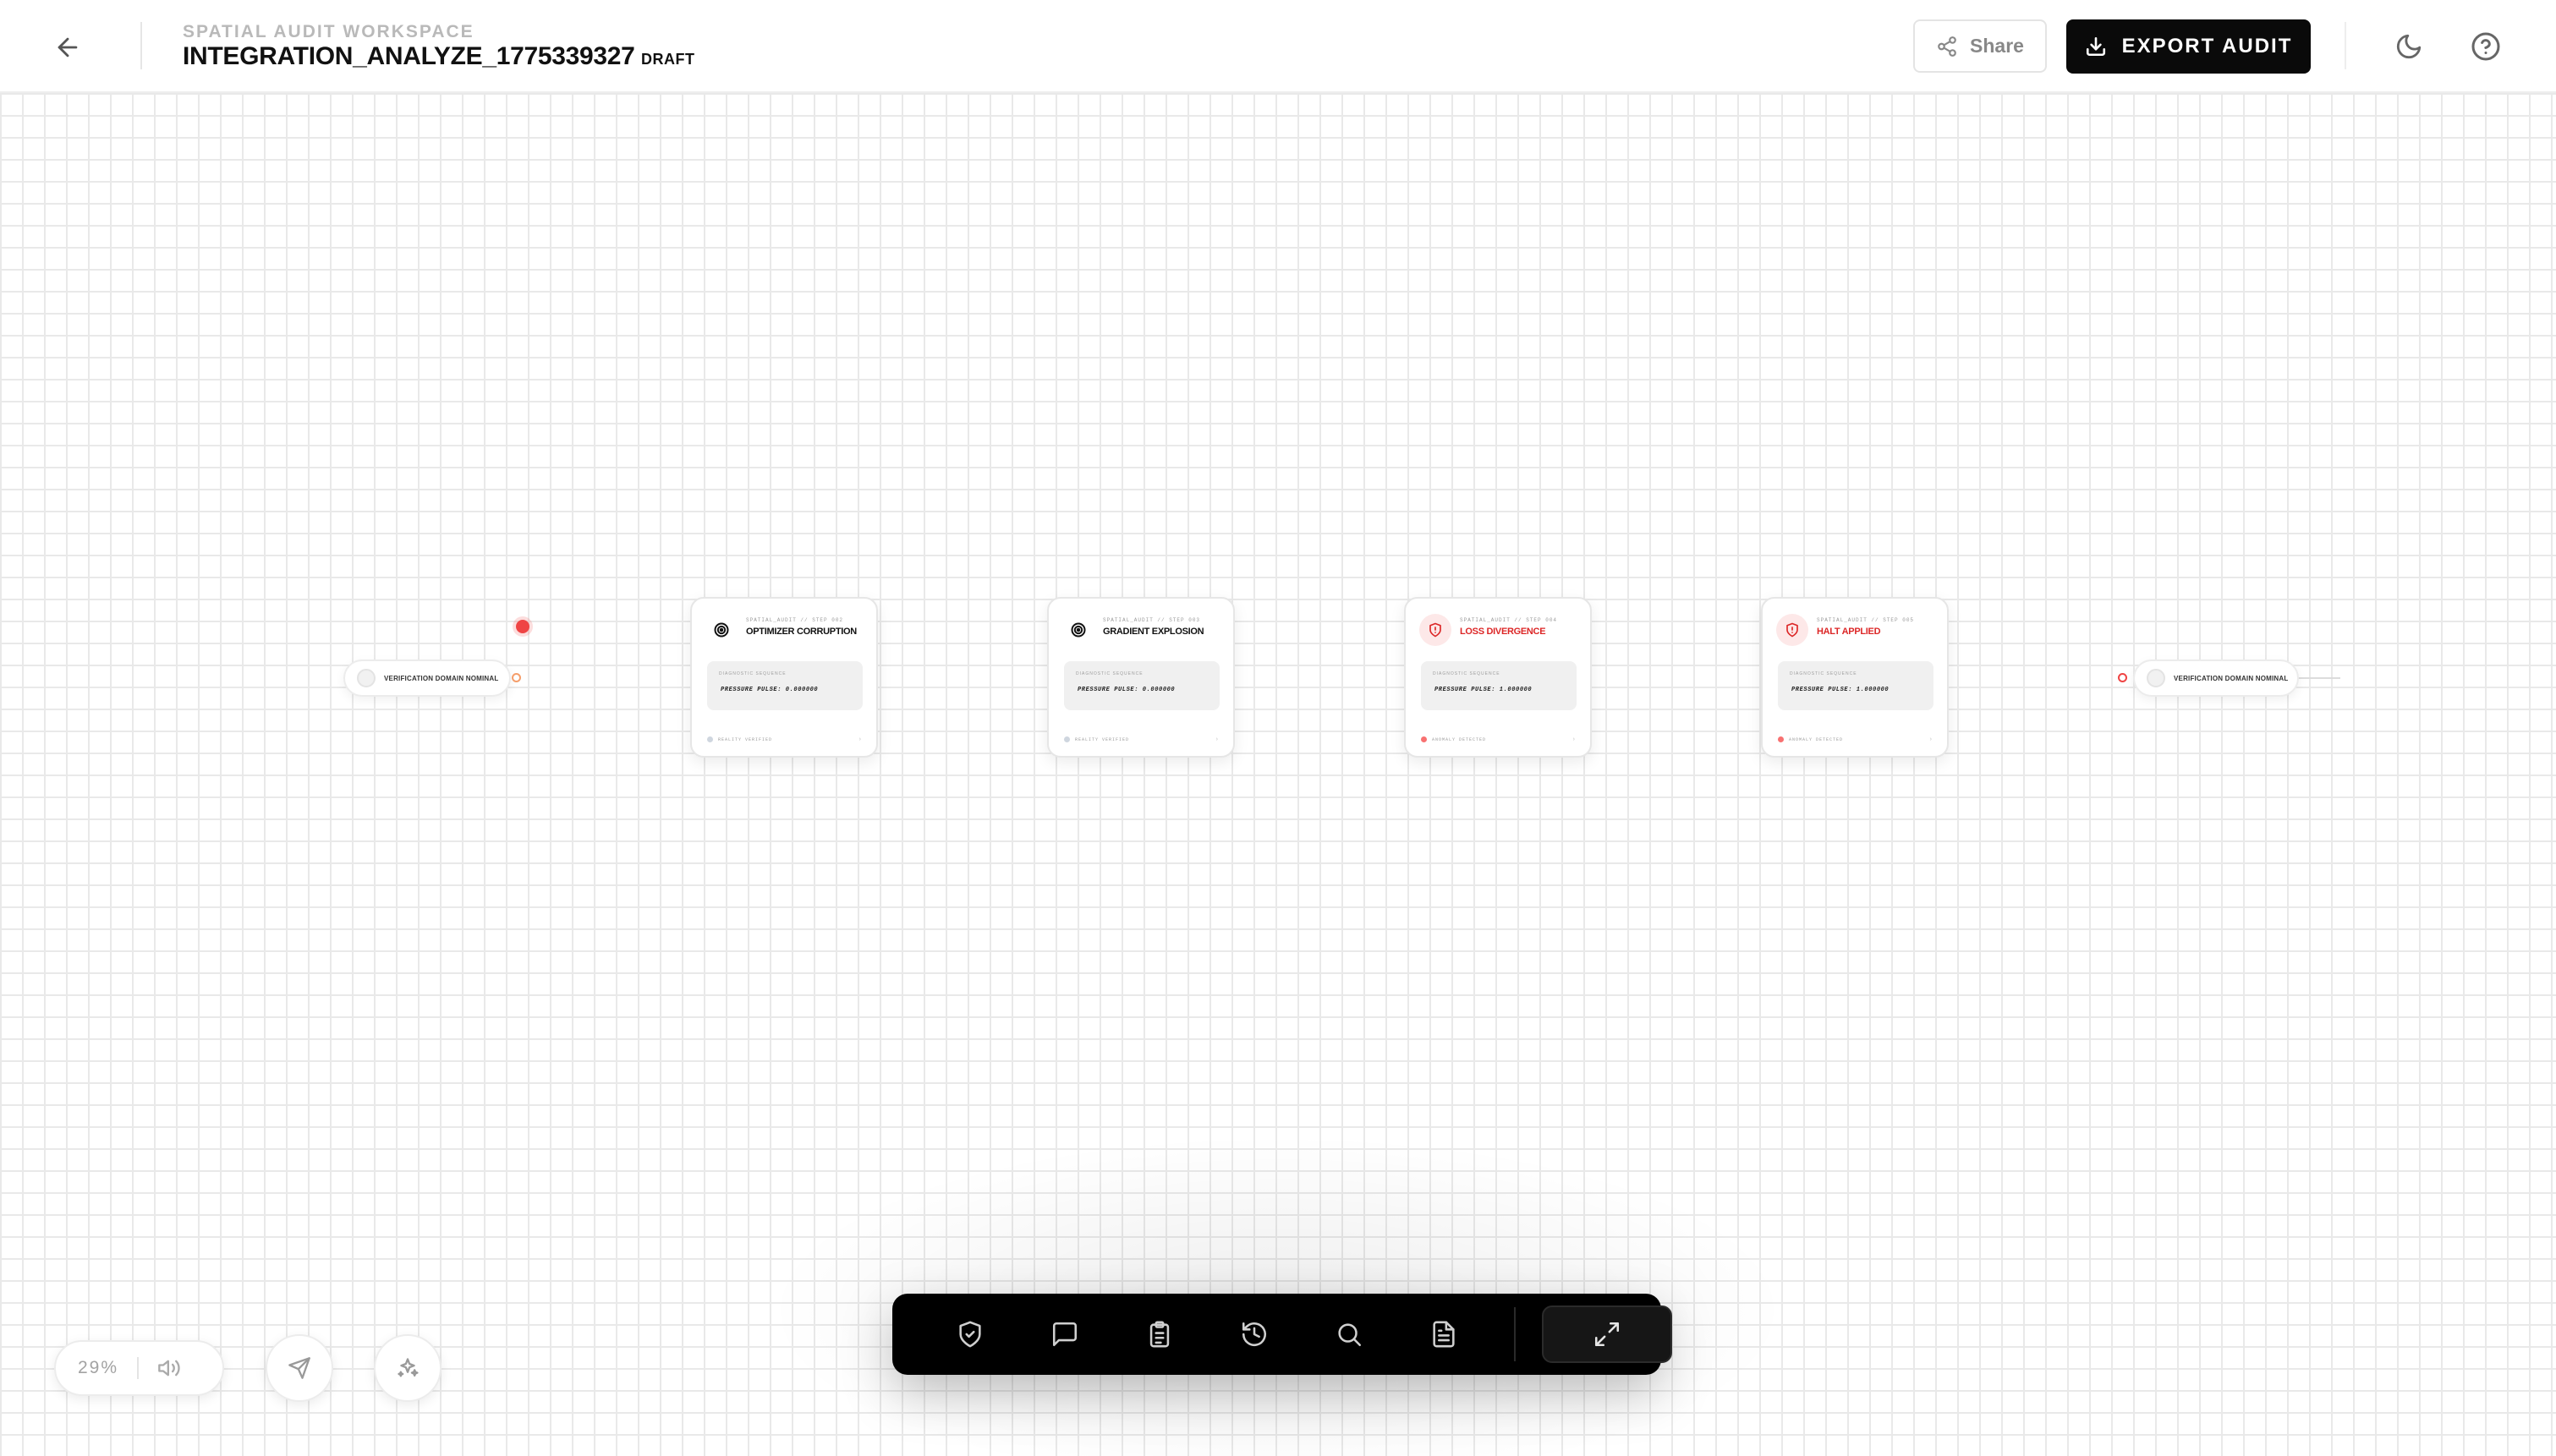 Image resolution: width=2556 pixels, height=1456 pixels. What do you see at coordinates (1282, 1334) in the screenshot?
I see `bottom-toolbar` at bounding box center [1282, 1334].